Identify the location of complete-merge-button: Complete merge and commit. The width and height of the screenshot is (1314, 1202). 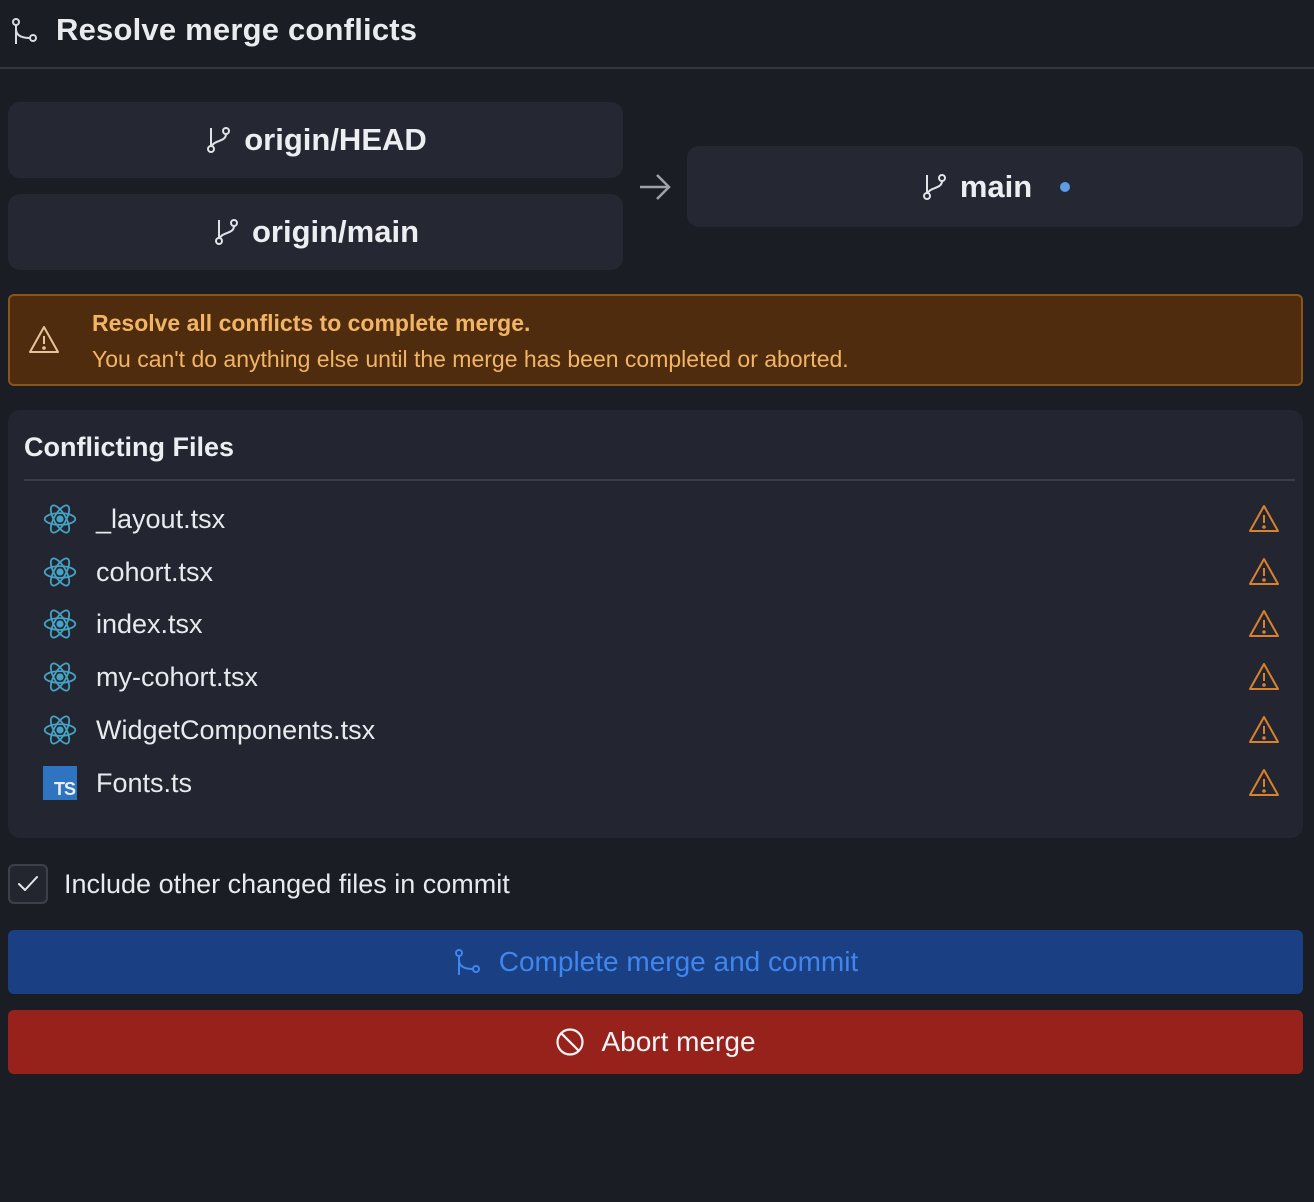
(655, 962).